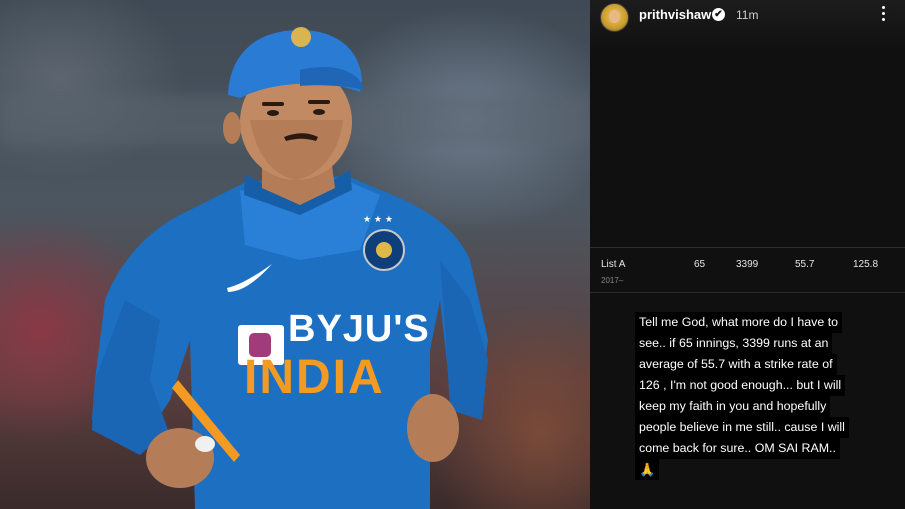 The image size is (905, 509). Describe the element at coordinates (700, 264) in the screenshot. I see `stats-innings: 65` at that location.